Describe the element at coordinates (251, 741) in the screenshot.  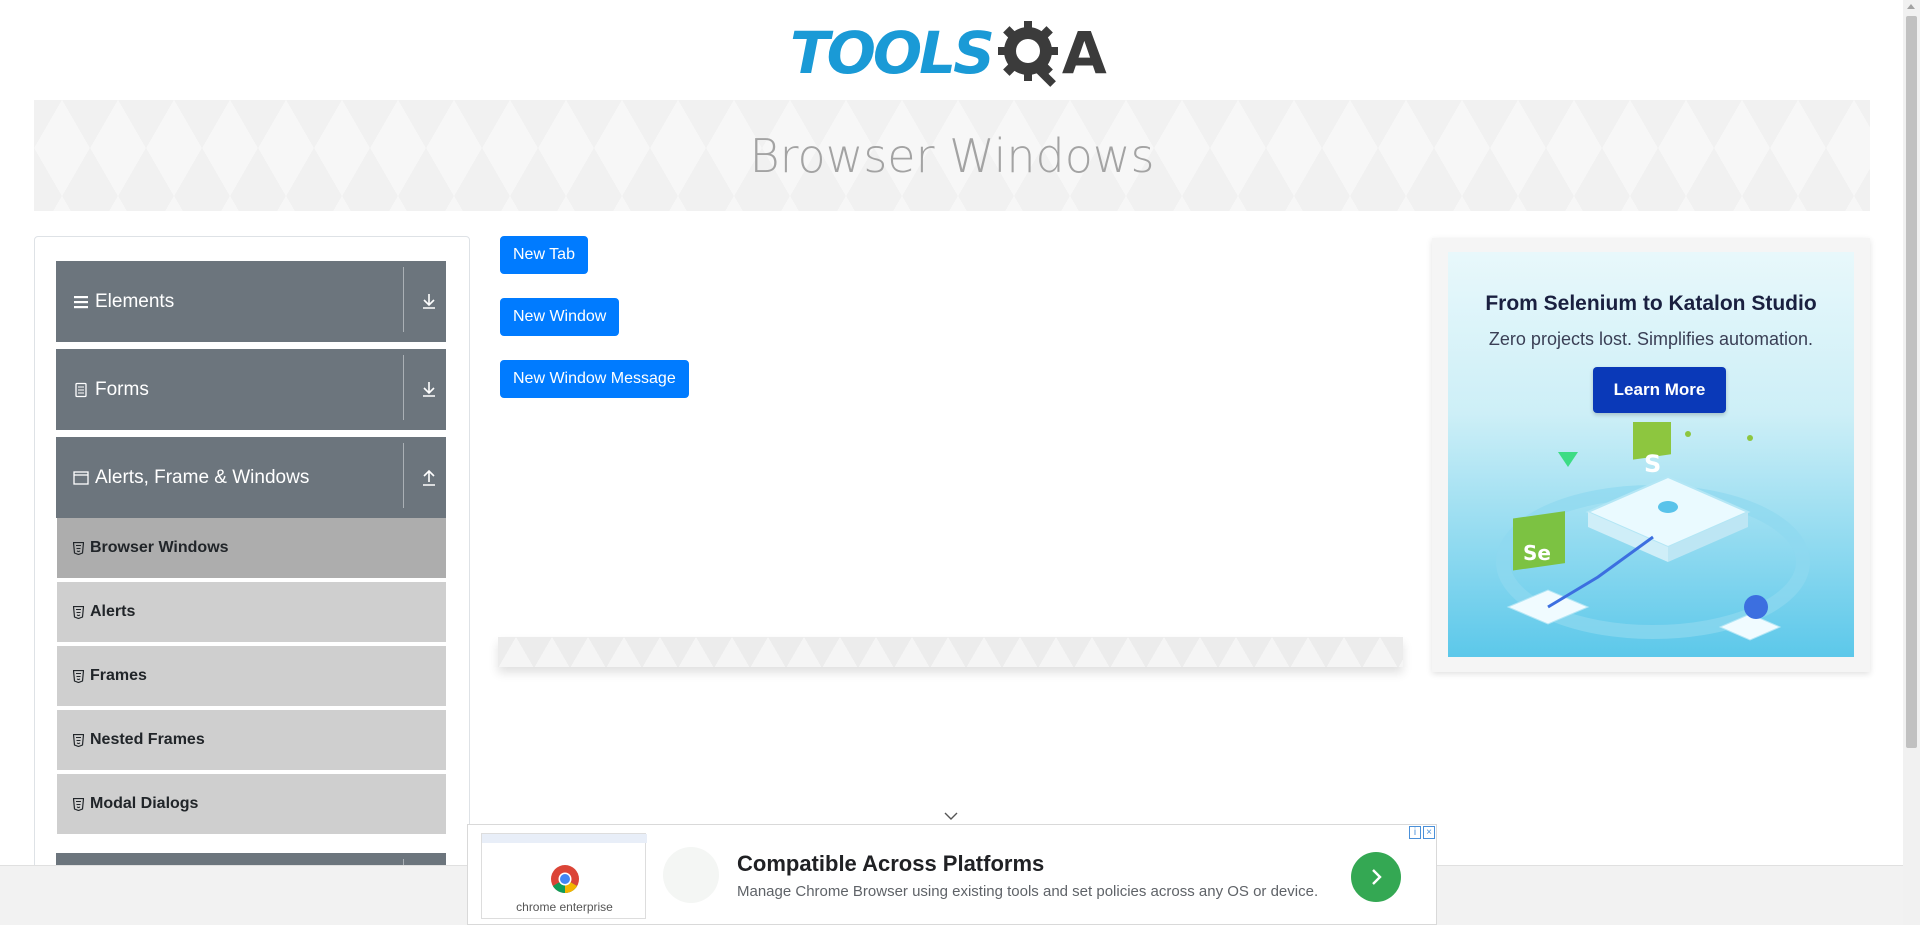
I see `sidebar-item-nested-frames: Nested Frames` at that location.